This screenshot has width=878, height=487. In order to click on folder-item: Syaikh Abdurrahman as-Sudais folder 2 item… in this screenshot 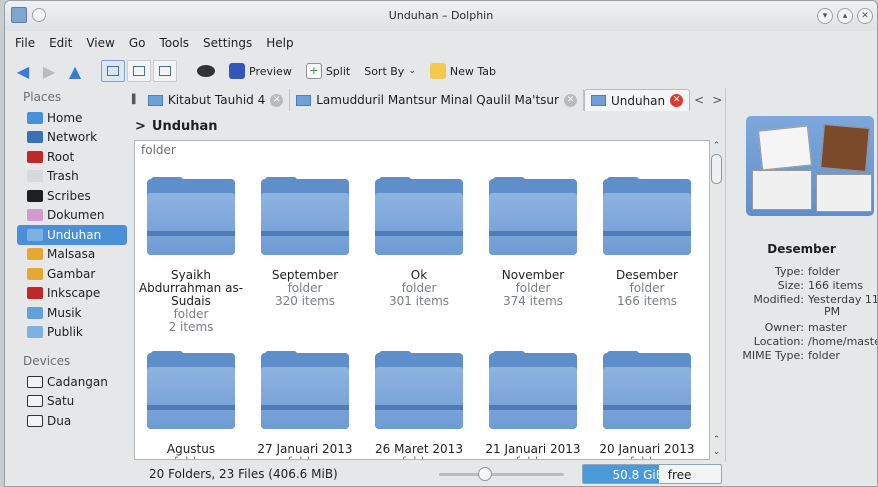, I will do `click(191, 255)`.